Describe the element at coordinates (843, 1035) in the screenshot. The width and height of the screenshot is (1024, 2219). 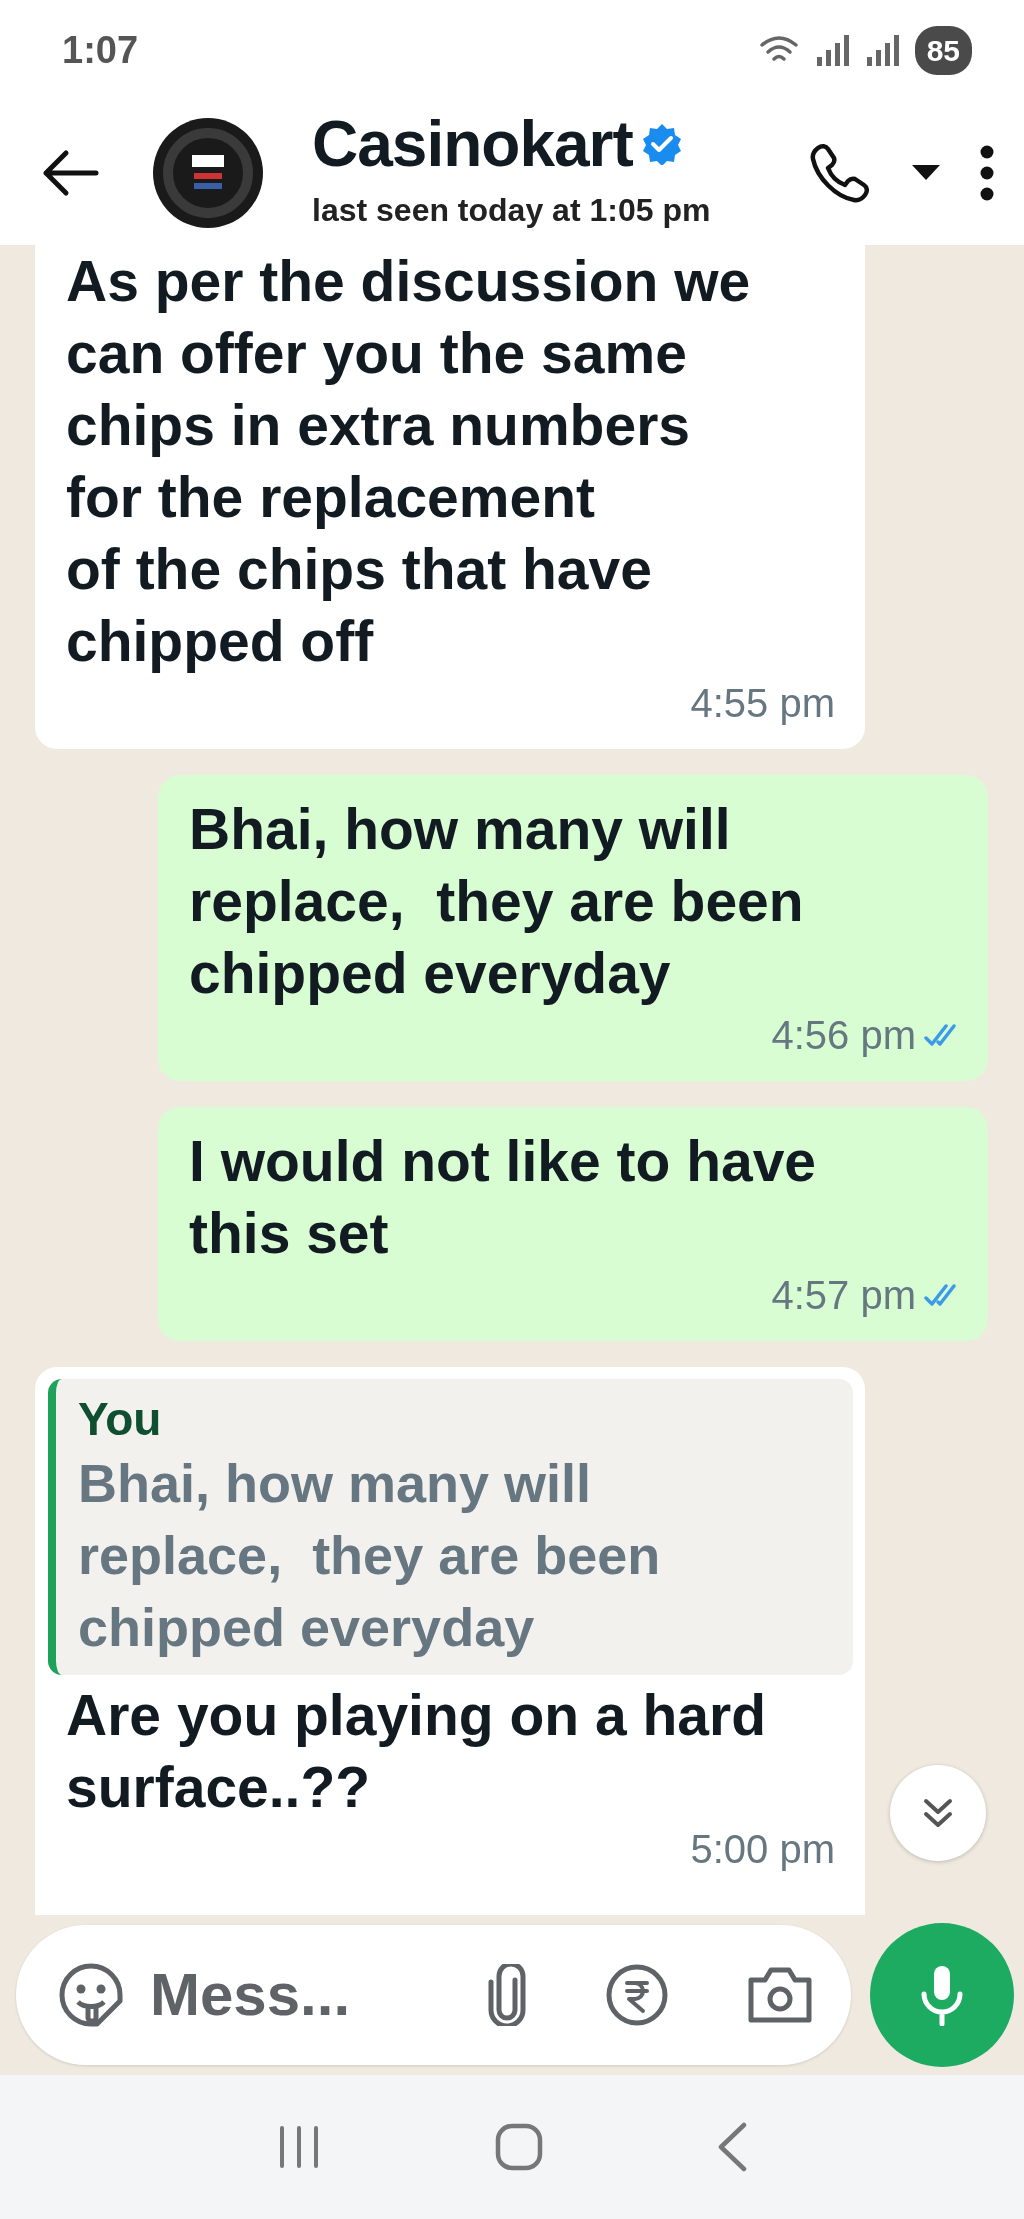
I see `message-time: 4:56 pm` at that location.